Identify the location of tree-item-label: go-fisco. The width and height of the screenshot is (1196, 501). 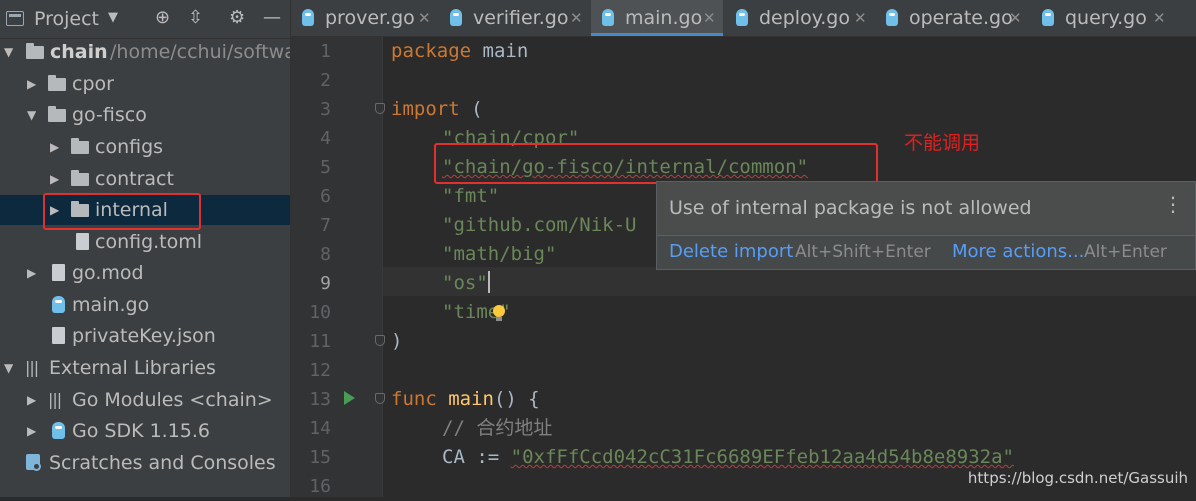
(109, 115).